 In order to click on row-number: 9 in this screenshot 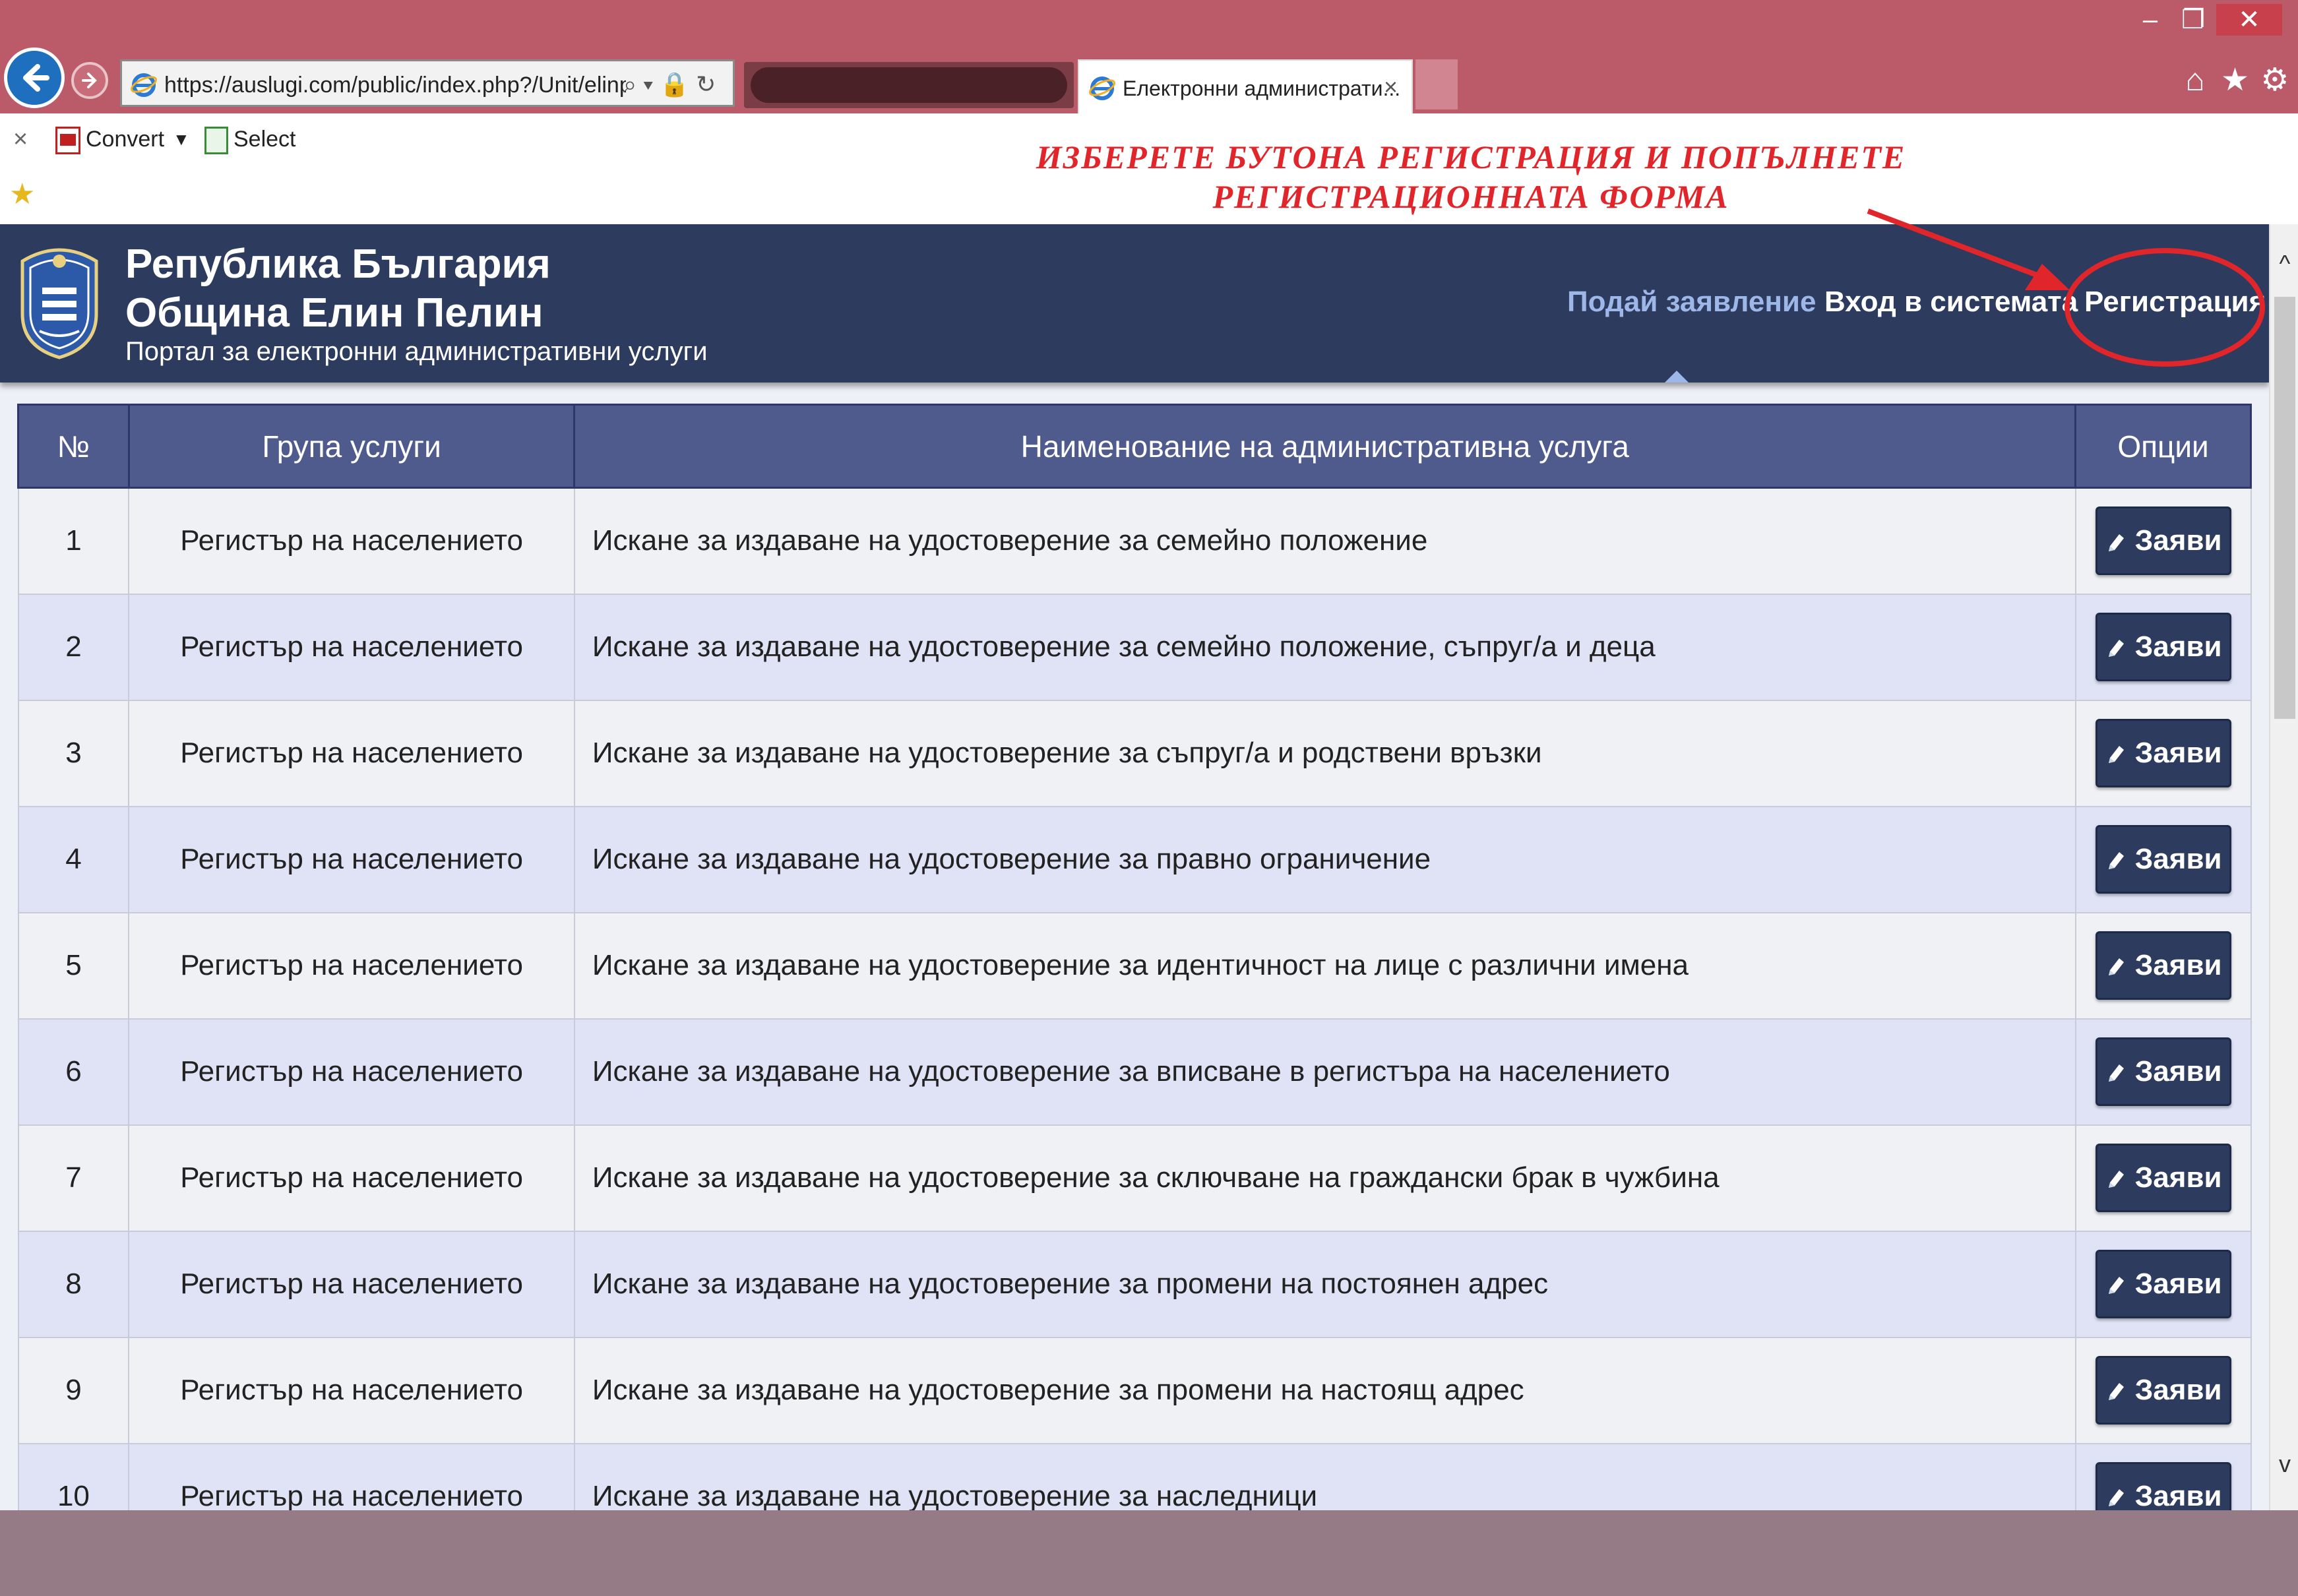, I will do `click(73, 1390)`.